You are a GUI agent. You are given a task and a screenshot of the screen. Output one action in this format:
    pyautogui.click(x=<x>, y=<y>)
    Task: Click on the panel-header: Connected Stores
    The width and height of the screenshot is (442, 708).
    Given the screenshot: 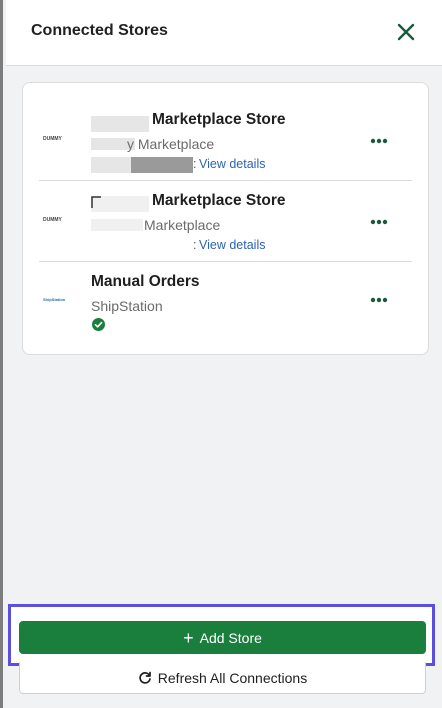 What is the action you would take?
    pyautogui.click(x=224, y=33)
    